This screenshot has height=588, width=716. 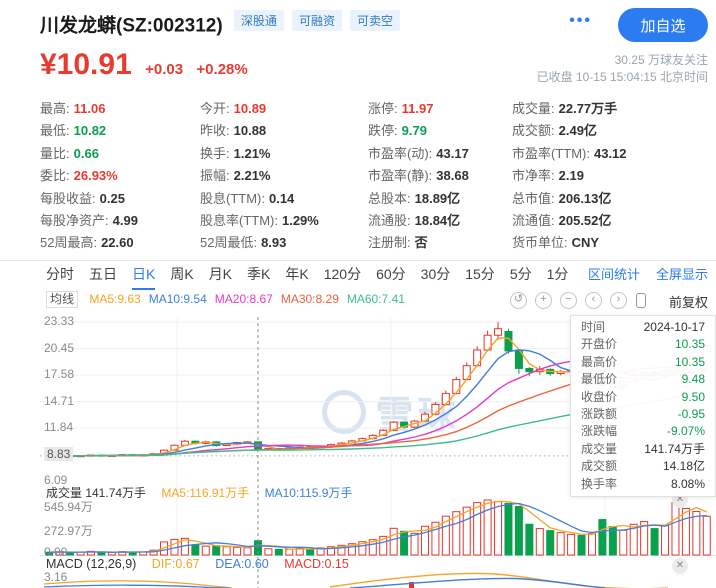 What do you see at coordinates (60, 274) in the screenshot?
I see `tab-分时: 分时` at bounding box center [60, 274].